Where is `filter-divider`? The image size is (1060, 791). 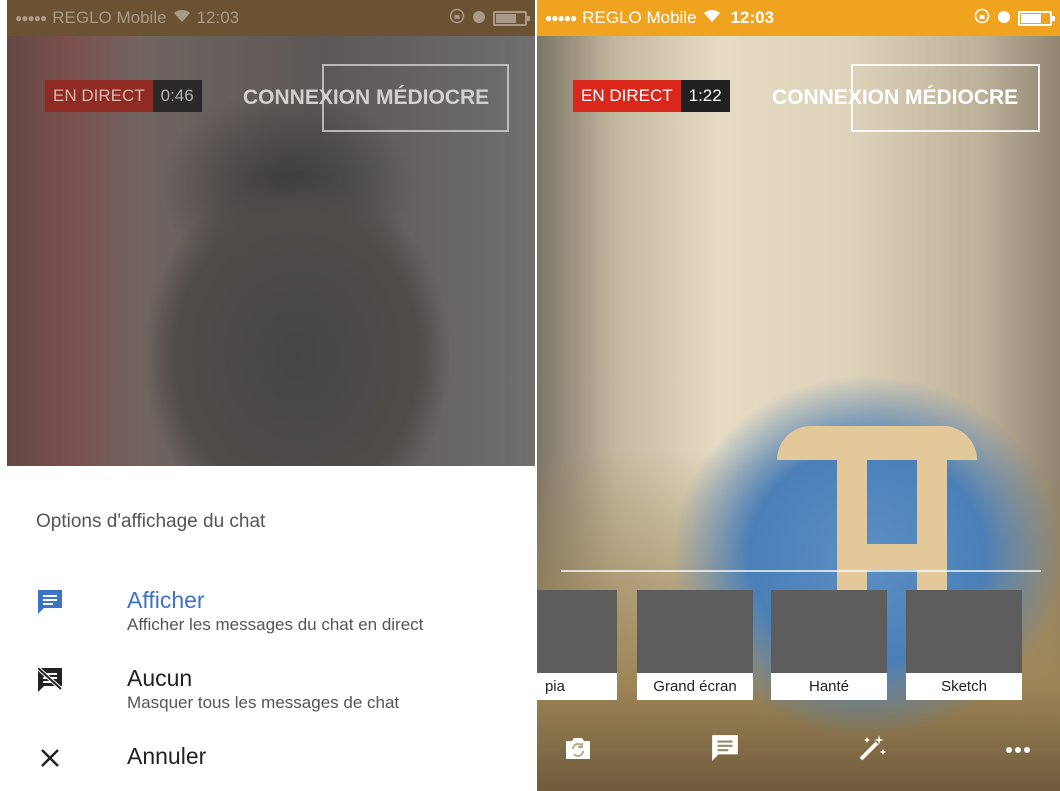 filter-divider is located at coordinates (801, 571).